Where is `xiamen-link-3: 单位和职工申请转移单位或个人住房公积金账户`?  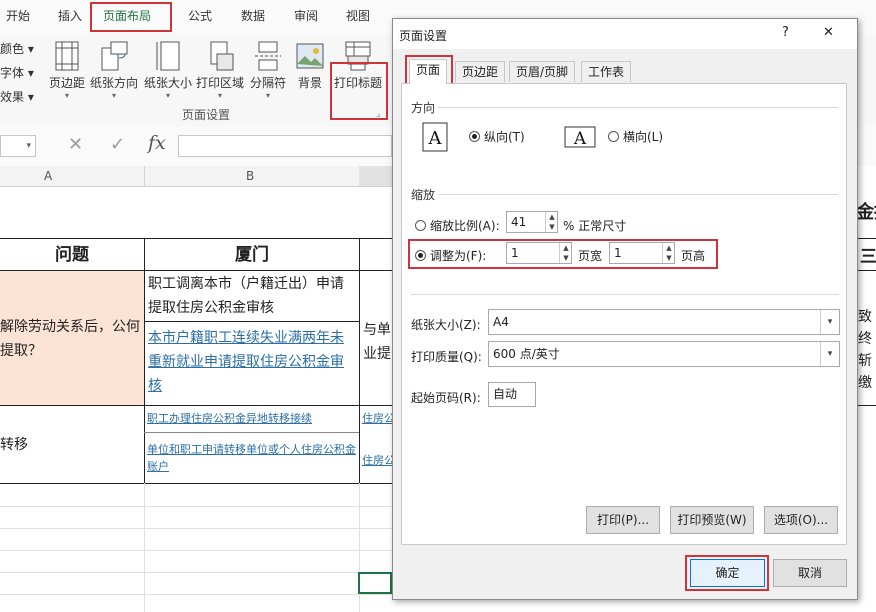
xiamen-link-3: 单位和职工申请转移单位或个人住房公积金账户 is located at coordinates (252, 458).